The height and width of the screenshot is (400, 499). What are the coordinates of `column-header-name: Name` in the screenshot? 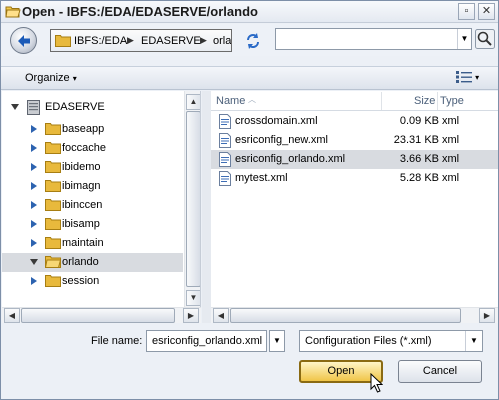 It's located at (230, 101).